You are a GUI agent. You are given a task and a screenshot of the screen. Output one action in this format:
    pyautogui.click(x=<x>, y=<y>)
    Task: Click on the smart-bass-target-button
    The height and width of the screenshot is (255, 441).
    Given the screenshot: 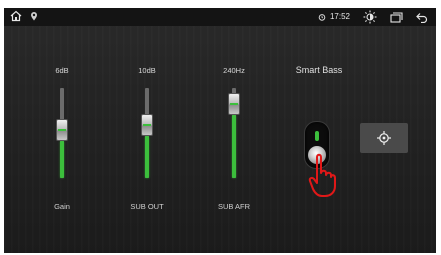 What is the action you would take?
    pyautogui.click(x=384, y=138)
    